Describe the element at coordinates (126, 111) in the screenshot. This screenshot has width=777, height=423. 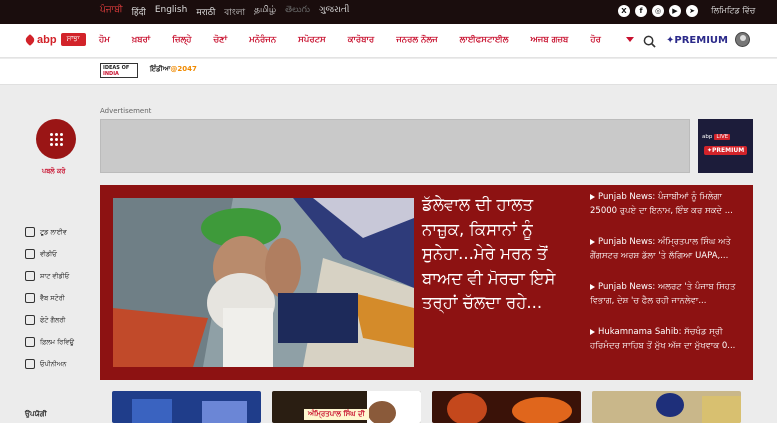
I see `ad-label: Advertisement` at that location.